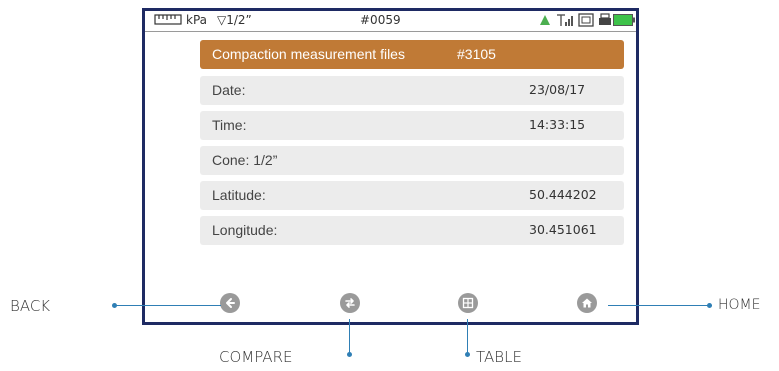 Image resolution: width=779 pixels, height=371 pixels. I want to click on record-title: Compaction measurement files, so click(308, 54).